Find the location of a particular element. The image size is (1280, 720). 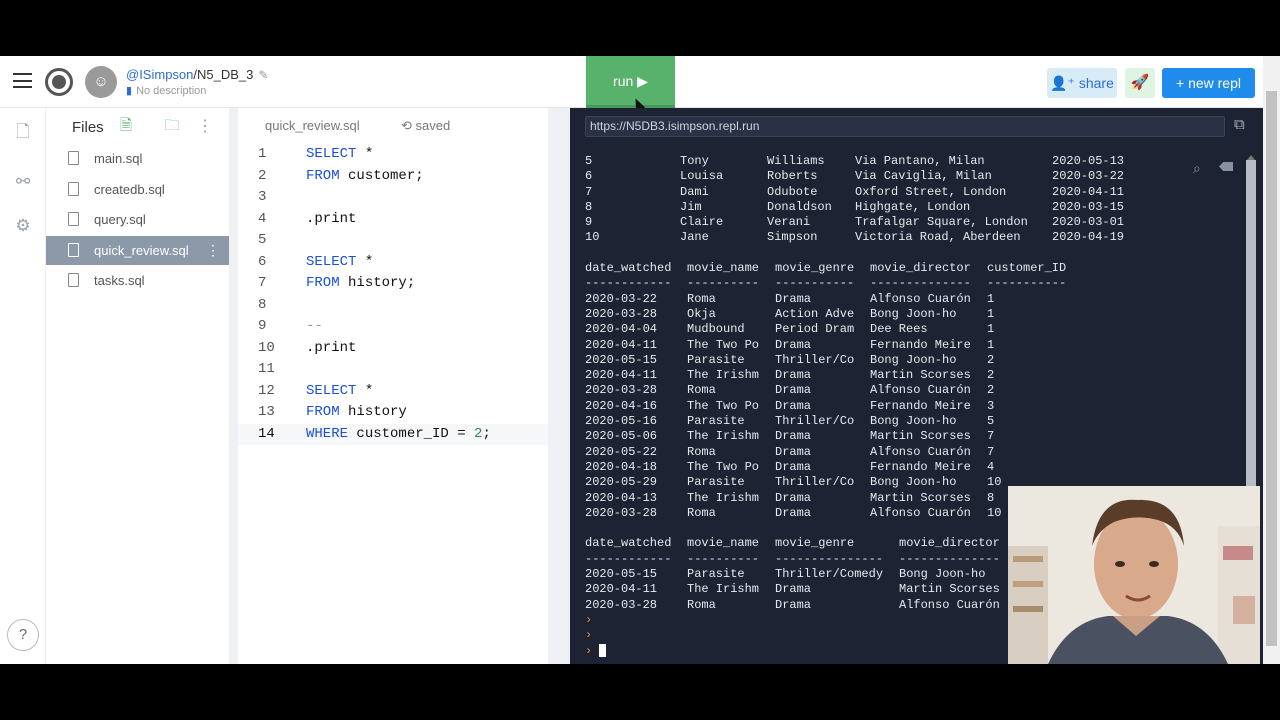

line-number: 8 is located at coordinates (262, 304).